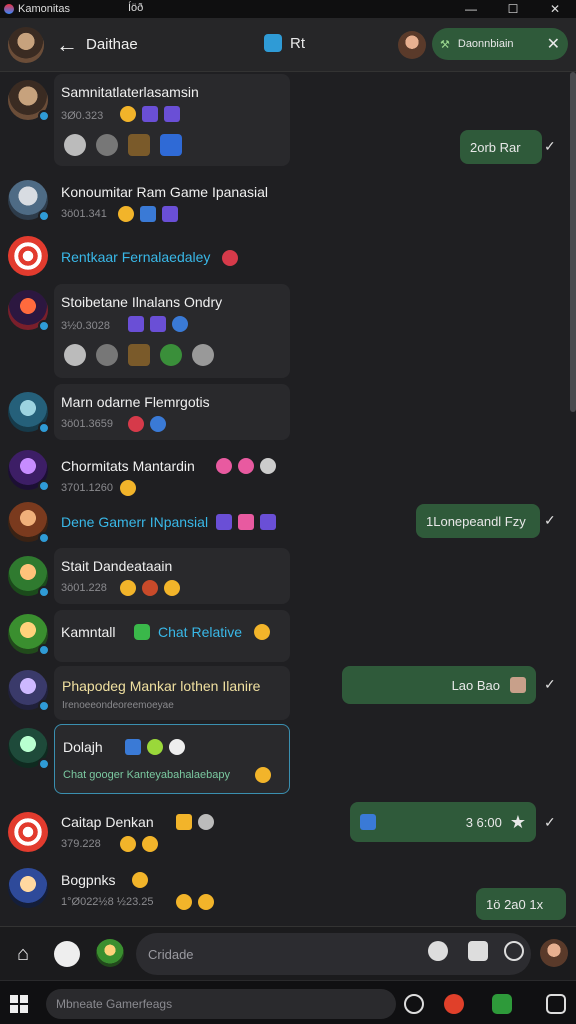 This screenshot has width=576, height=1024. What do you see at coordinates (171, 954) in the screenshot?
I see `message-placeholder: Cridade` at bounding box center [171, 954].